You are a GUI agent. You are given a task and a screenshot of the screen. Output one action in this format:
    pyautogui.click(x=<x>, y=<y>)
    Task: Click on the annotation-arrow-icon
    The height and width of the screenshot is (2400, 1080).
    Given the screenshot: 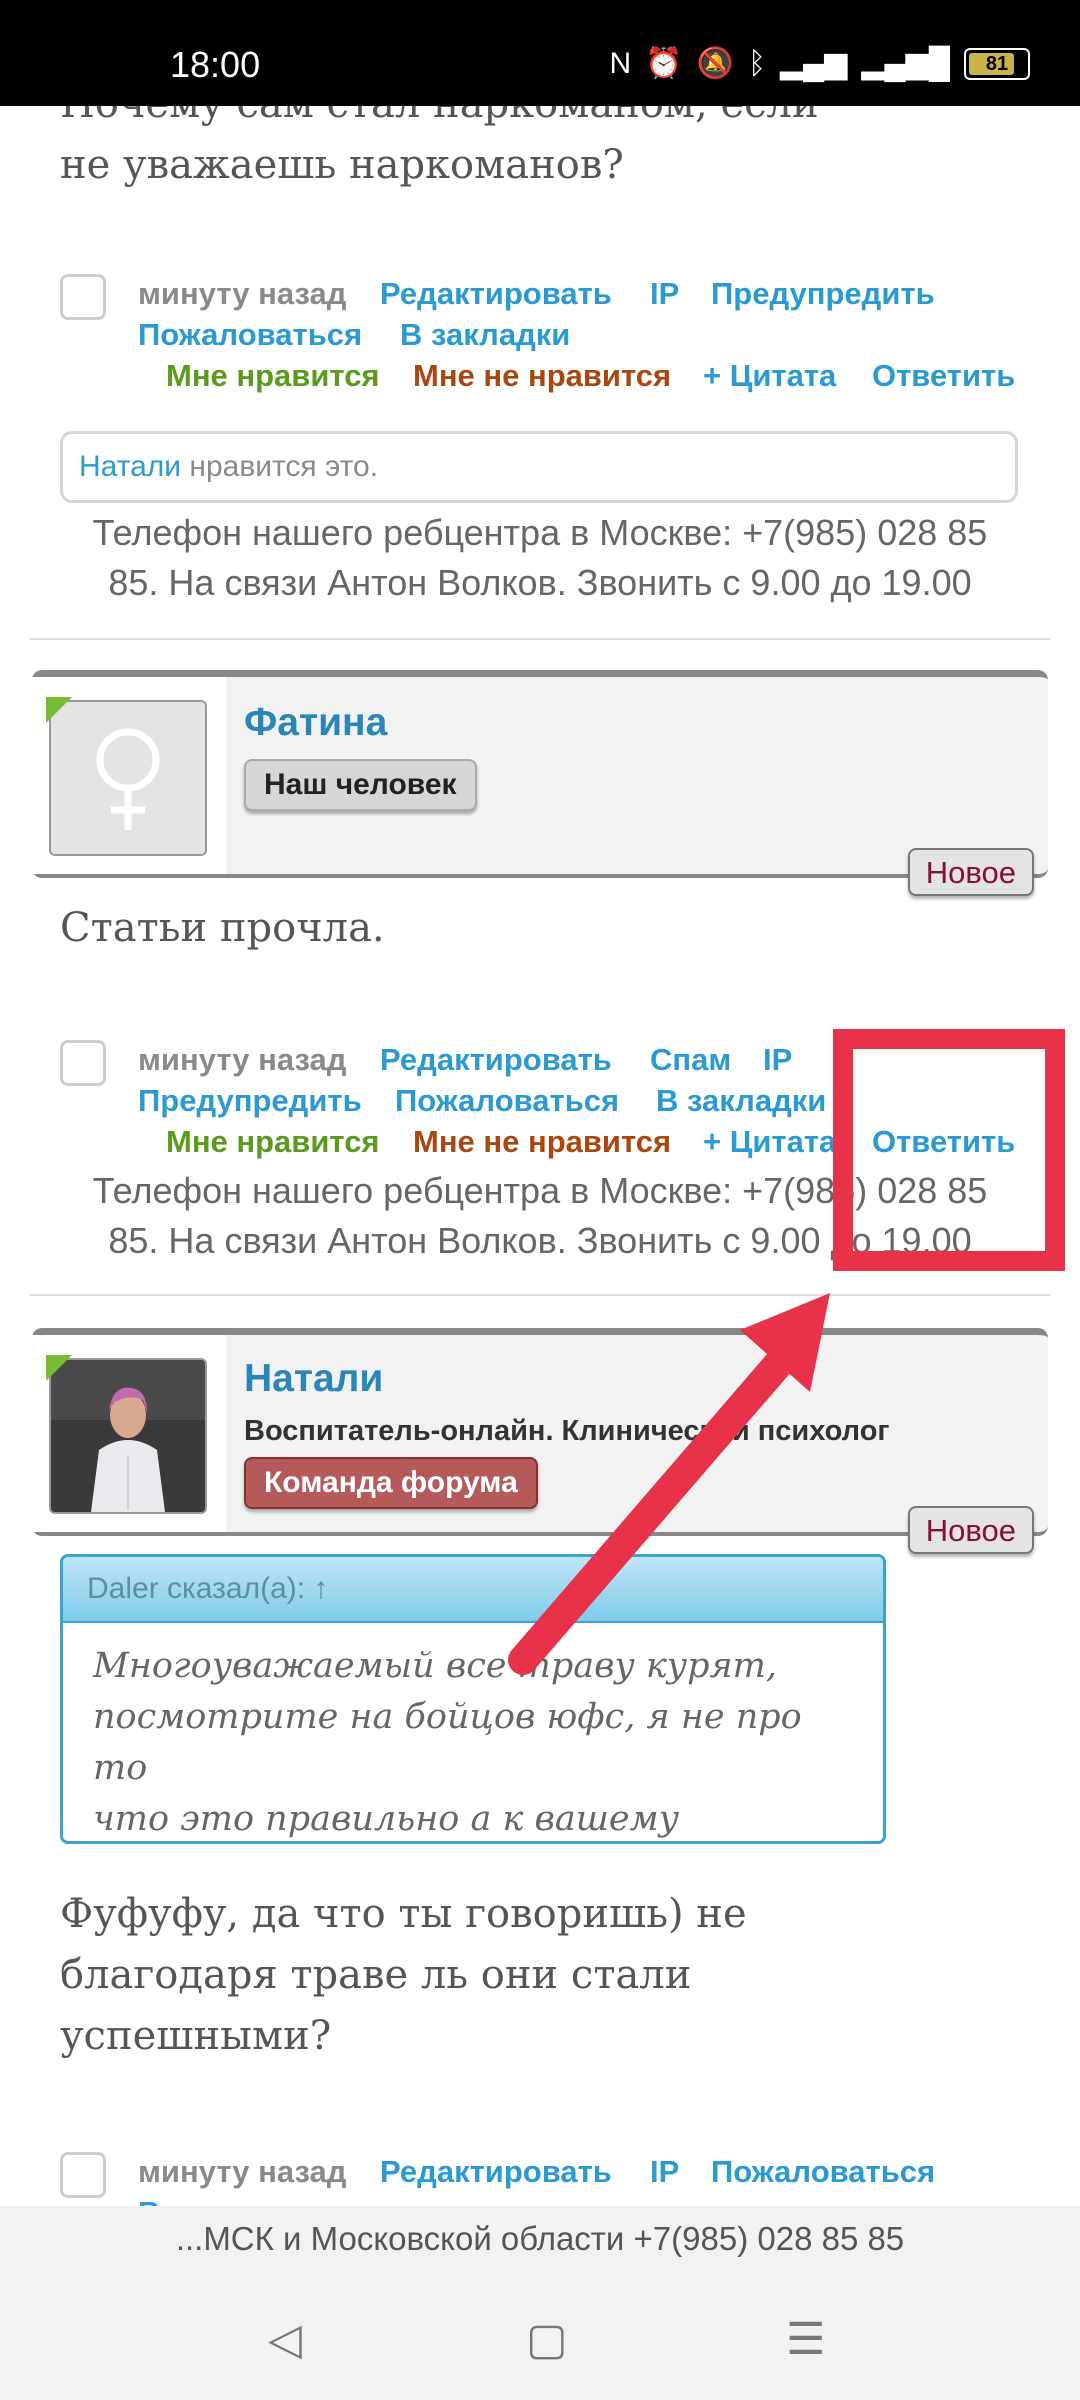 What is the action you would take?
    pyautogui.click(x=669, y=1484)
    